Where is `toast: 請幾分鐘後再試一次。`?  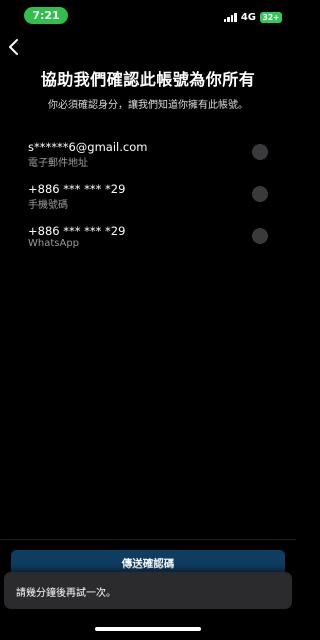 toast: 請幾分鐘後再試一次。 is located at coordinates (148, 590).